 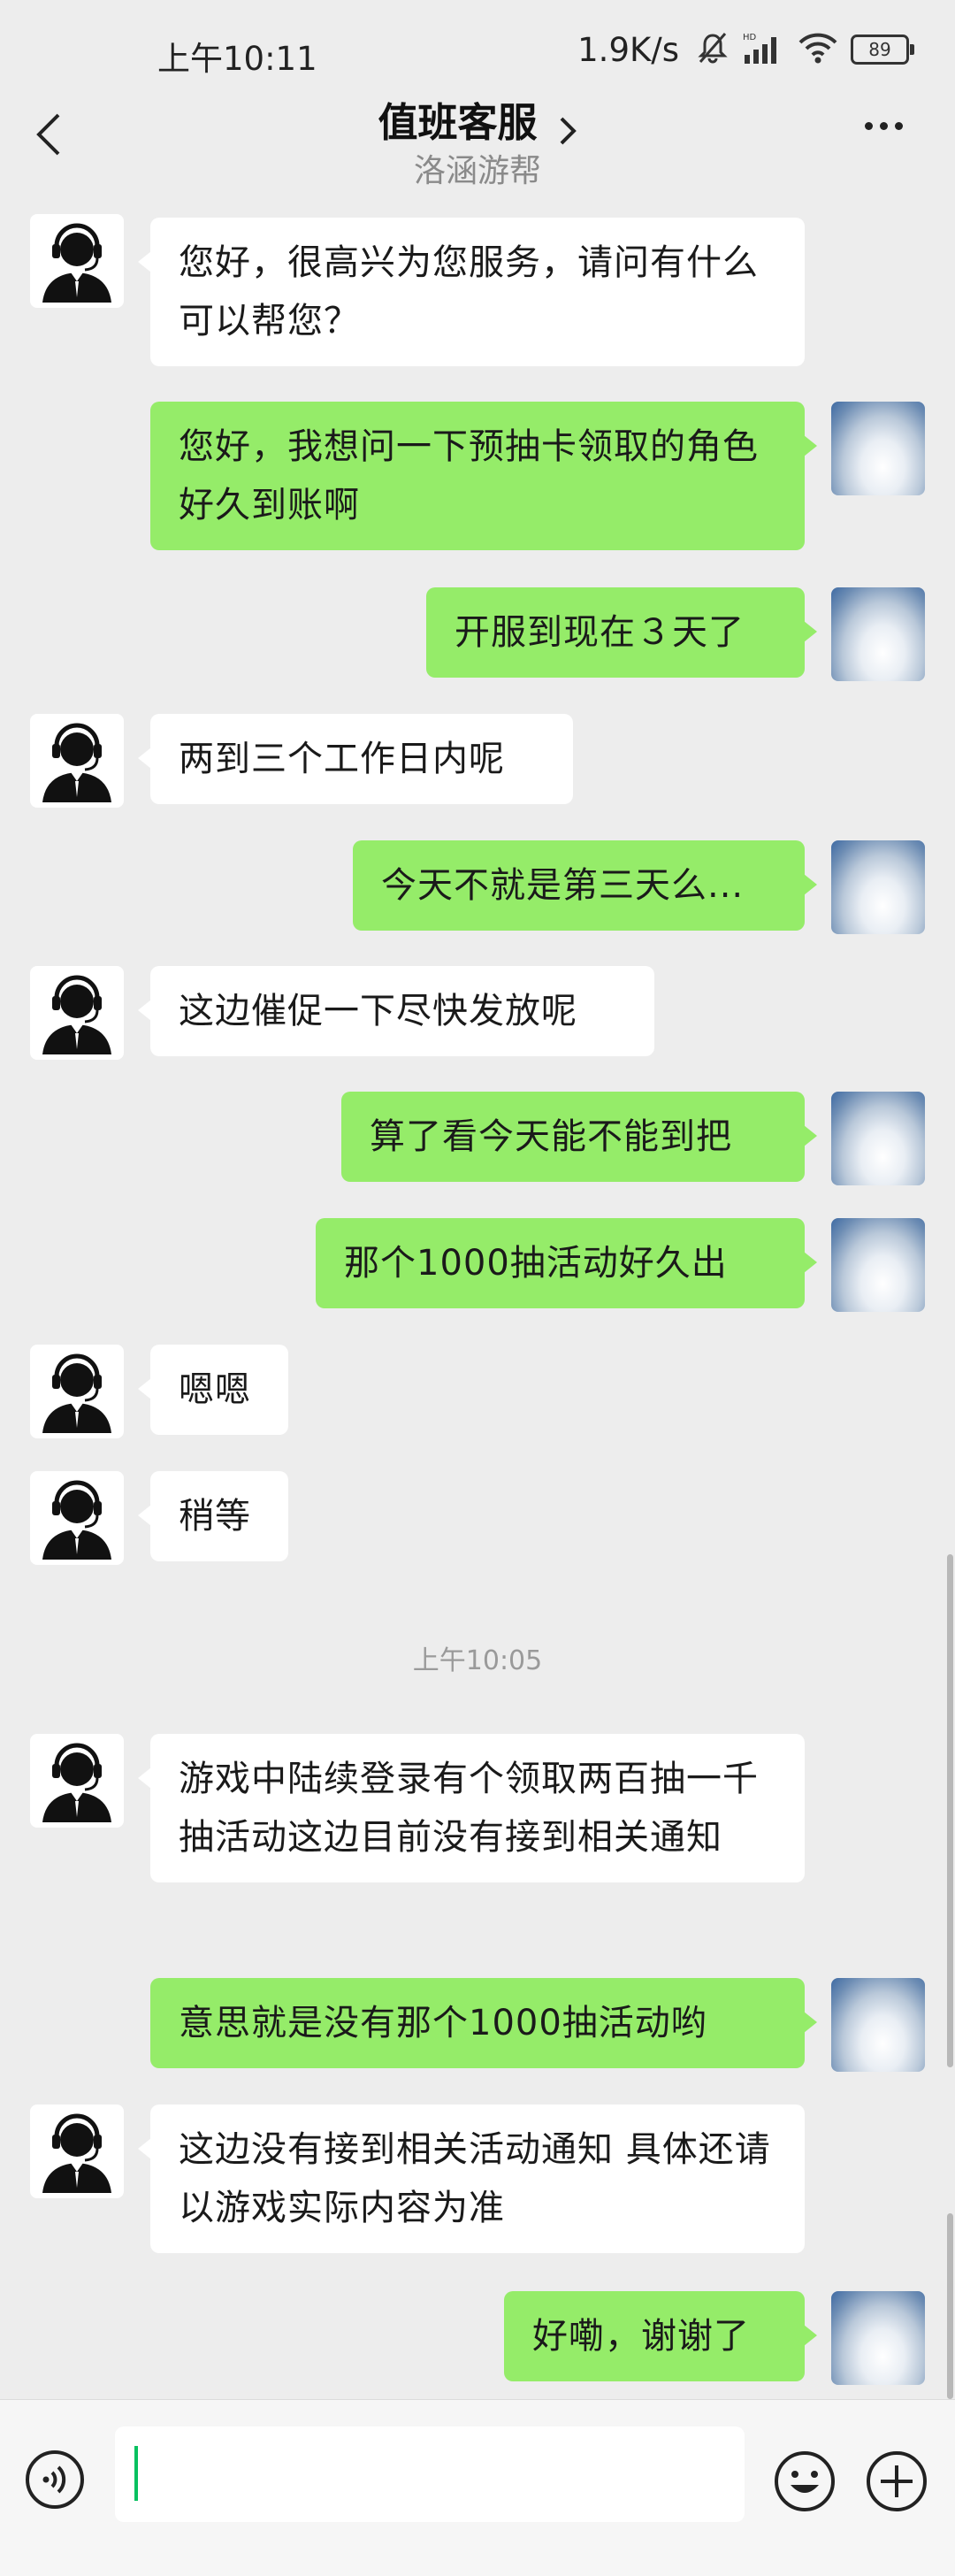 What do you see at coordinates (477, 171) in the screenshot?
I see `chat-subtitle: 洛涵游帮` at bounding box center [477, 171].